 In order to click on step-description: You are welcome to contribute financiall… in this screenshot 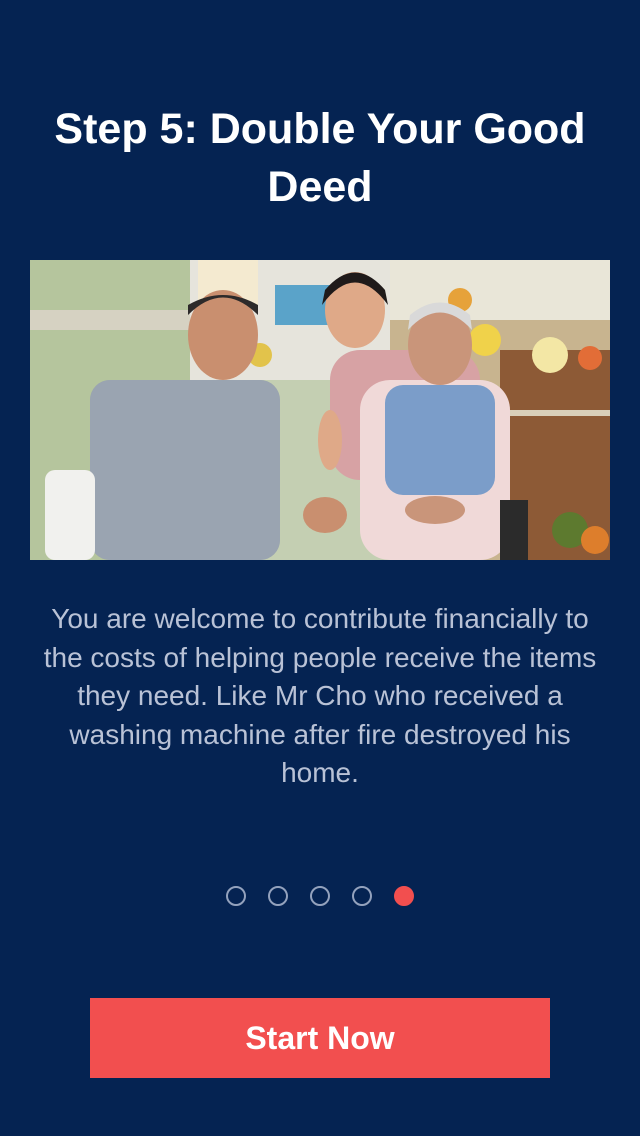, I will do `click(320, 695)`.